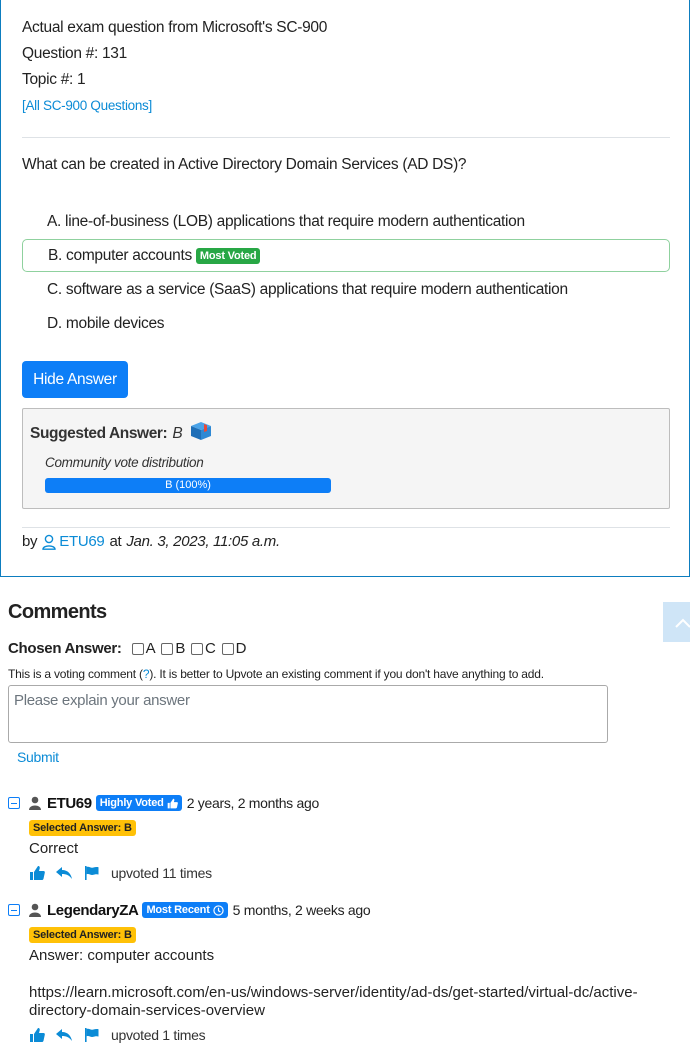  I want to click on most-voted-badge: Most Voted, so click(228, 255).